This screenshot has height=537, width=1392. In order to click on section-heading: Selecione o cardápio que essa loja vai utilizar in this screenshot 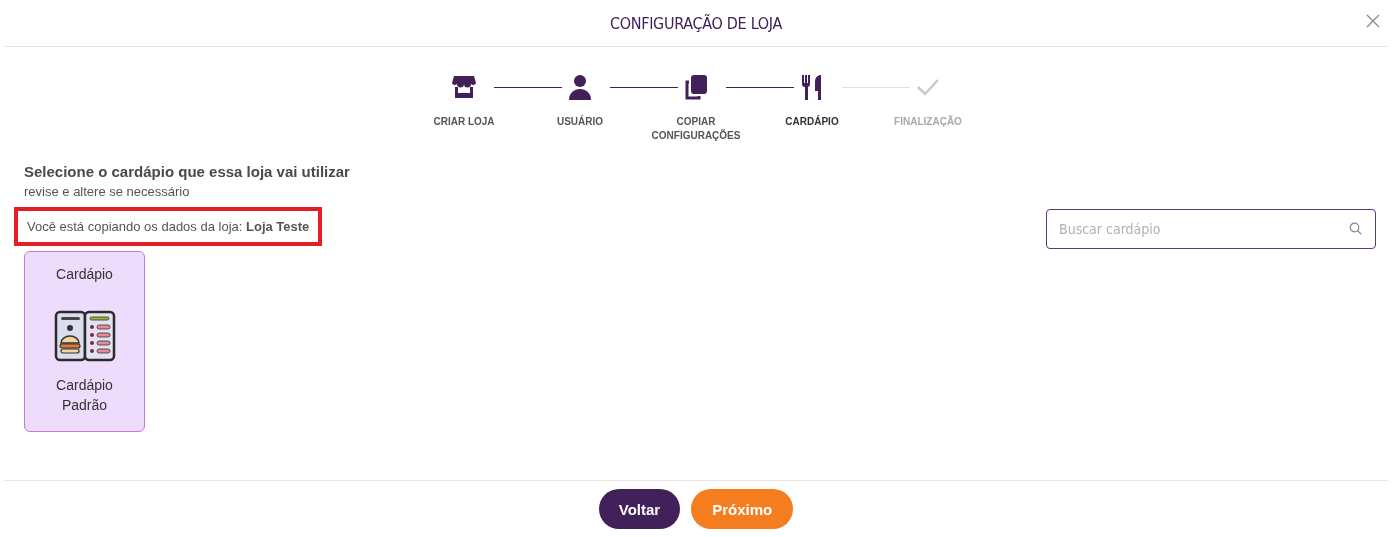, I will do `click(187, 171)`.